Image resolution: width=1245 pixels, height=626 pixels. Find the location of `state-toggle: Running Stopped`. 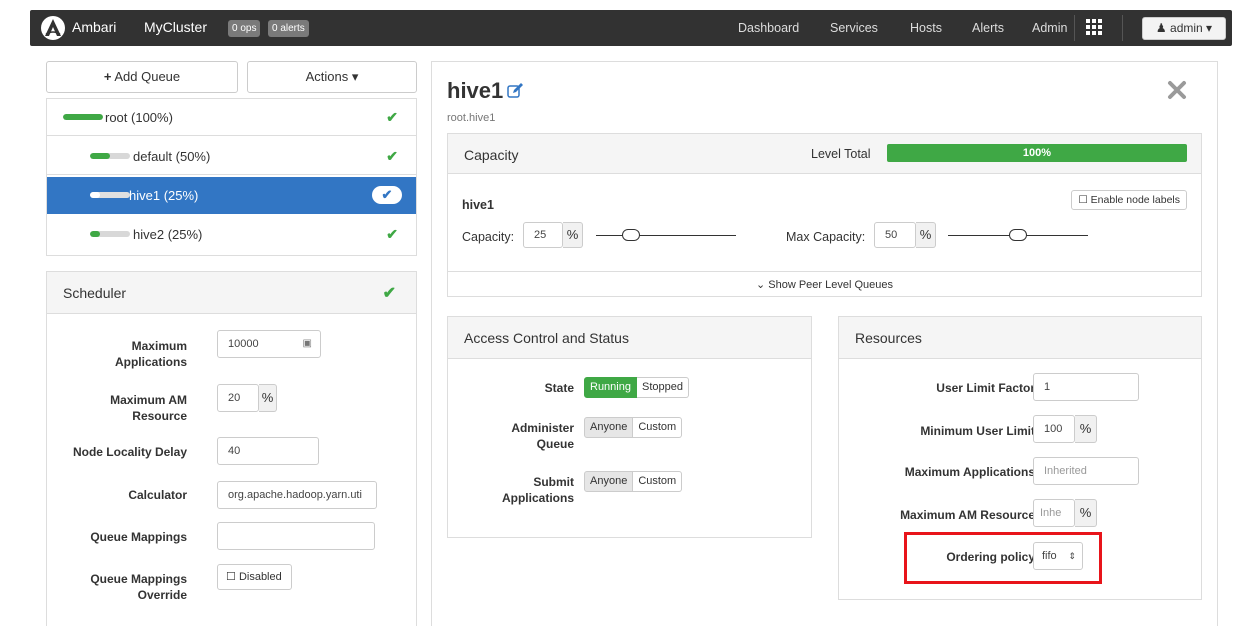

state-toggle: Running Stopped is located at coordinates (636, 387).